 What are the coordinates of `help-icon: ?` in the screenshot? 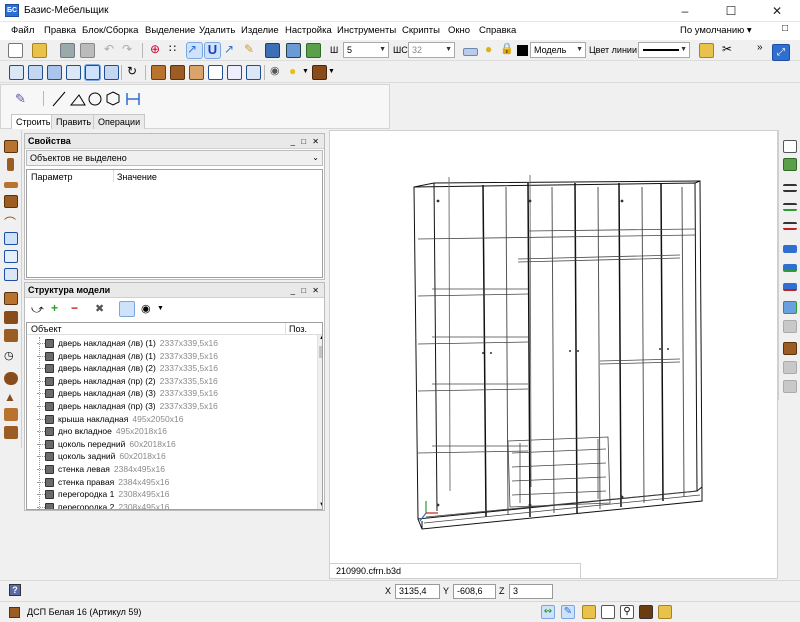 It's located at (15, 590).